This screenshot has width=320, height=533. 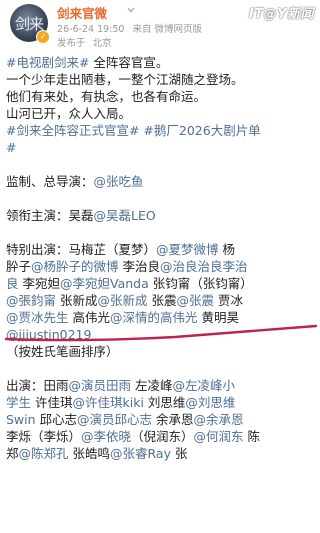 I want to click on mention-link: @许佳琪kiki, so click(x=108, y=402).